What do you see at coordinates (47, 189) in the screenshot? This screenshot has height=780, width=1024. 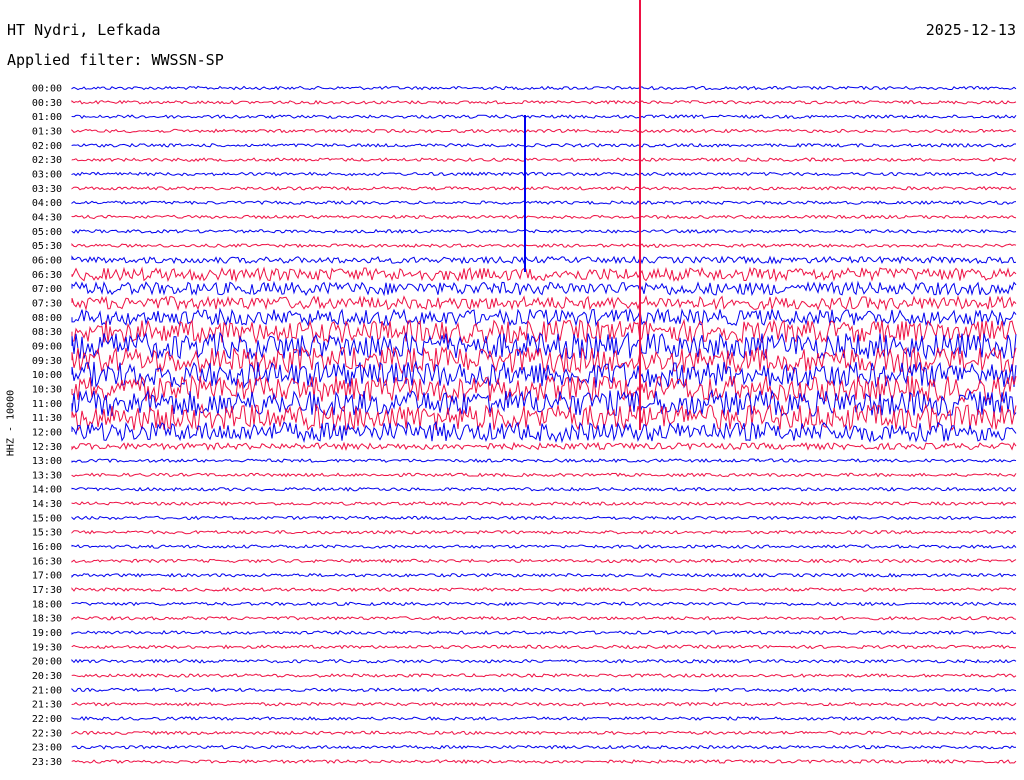 I see `time-label: 03:30` at bounding box center [47, 189].